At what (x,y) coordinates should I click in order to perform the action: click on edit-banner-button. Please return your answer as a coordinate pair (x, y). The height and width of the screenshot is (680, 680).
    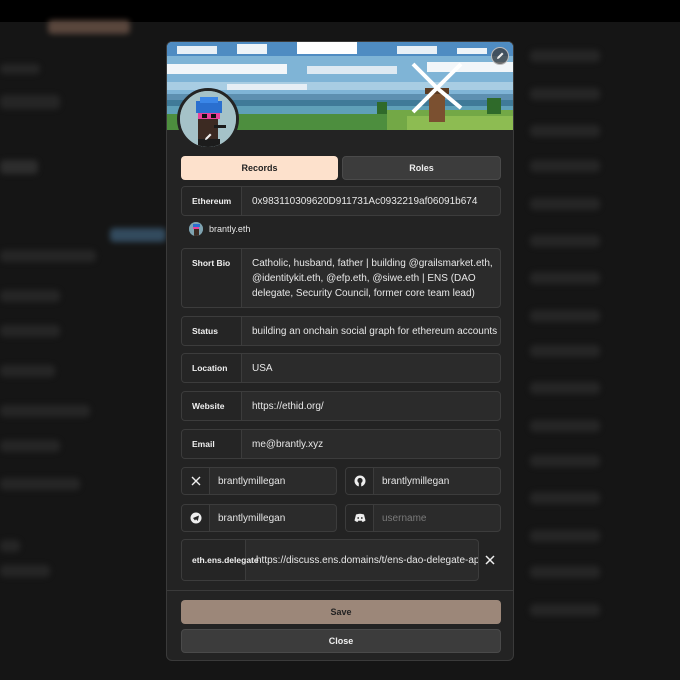
    Looking at the image, I should click on (500, 56).